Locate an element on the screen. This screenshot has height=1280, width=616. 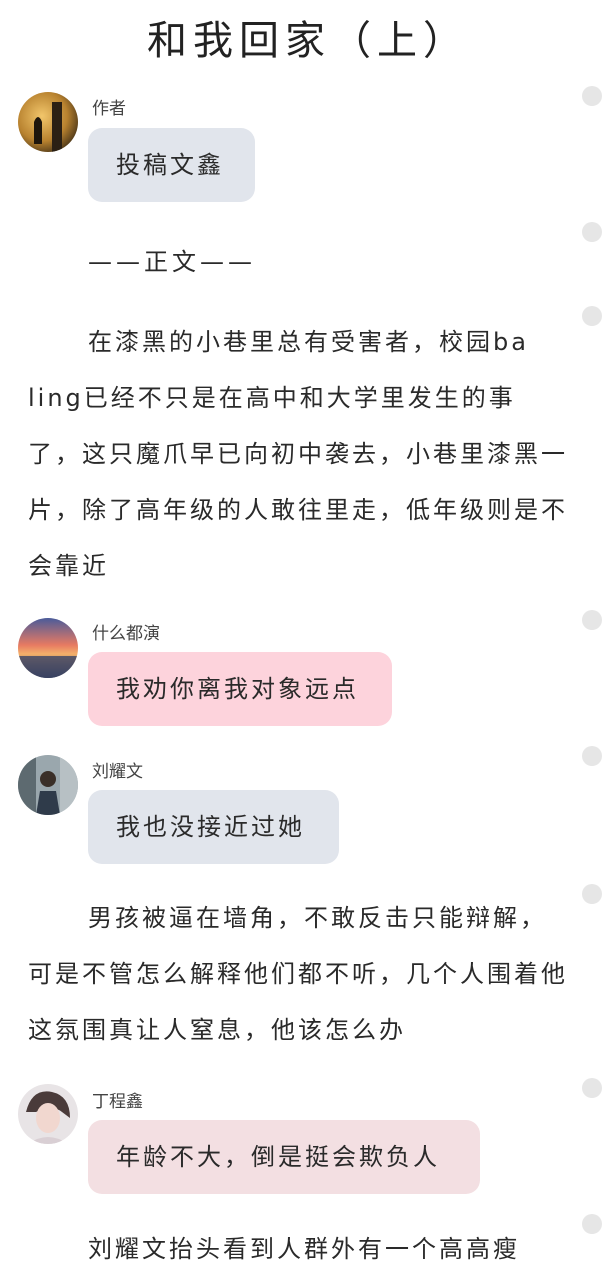
story-paragraph: 刘耀文抬头看到人群外有一个高高瘦 is located at coordinates (304, 1249).